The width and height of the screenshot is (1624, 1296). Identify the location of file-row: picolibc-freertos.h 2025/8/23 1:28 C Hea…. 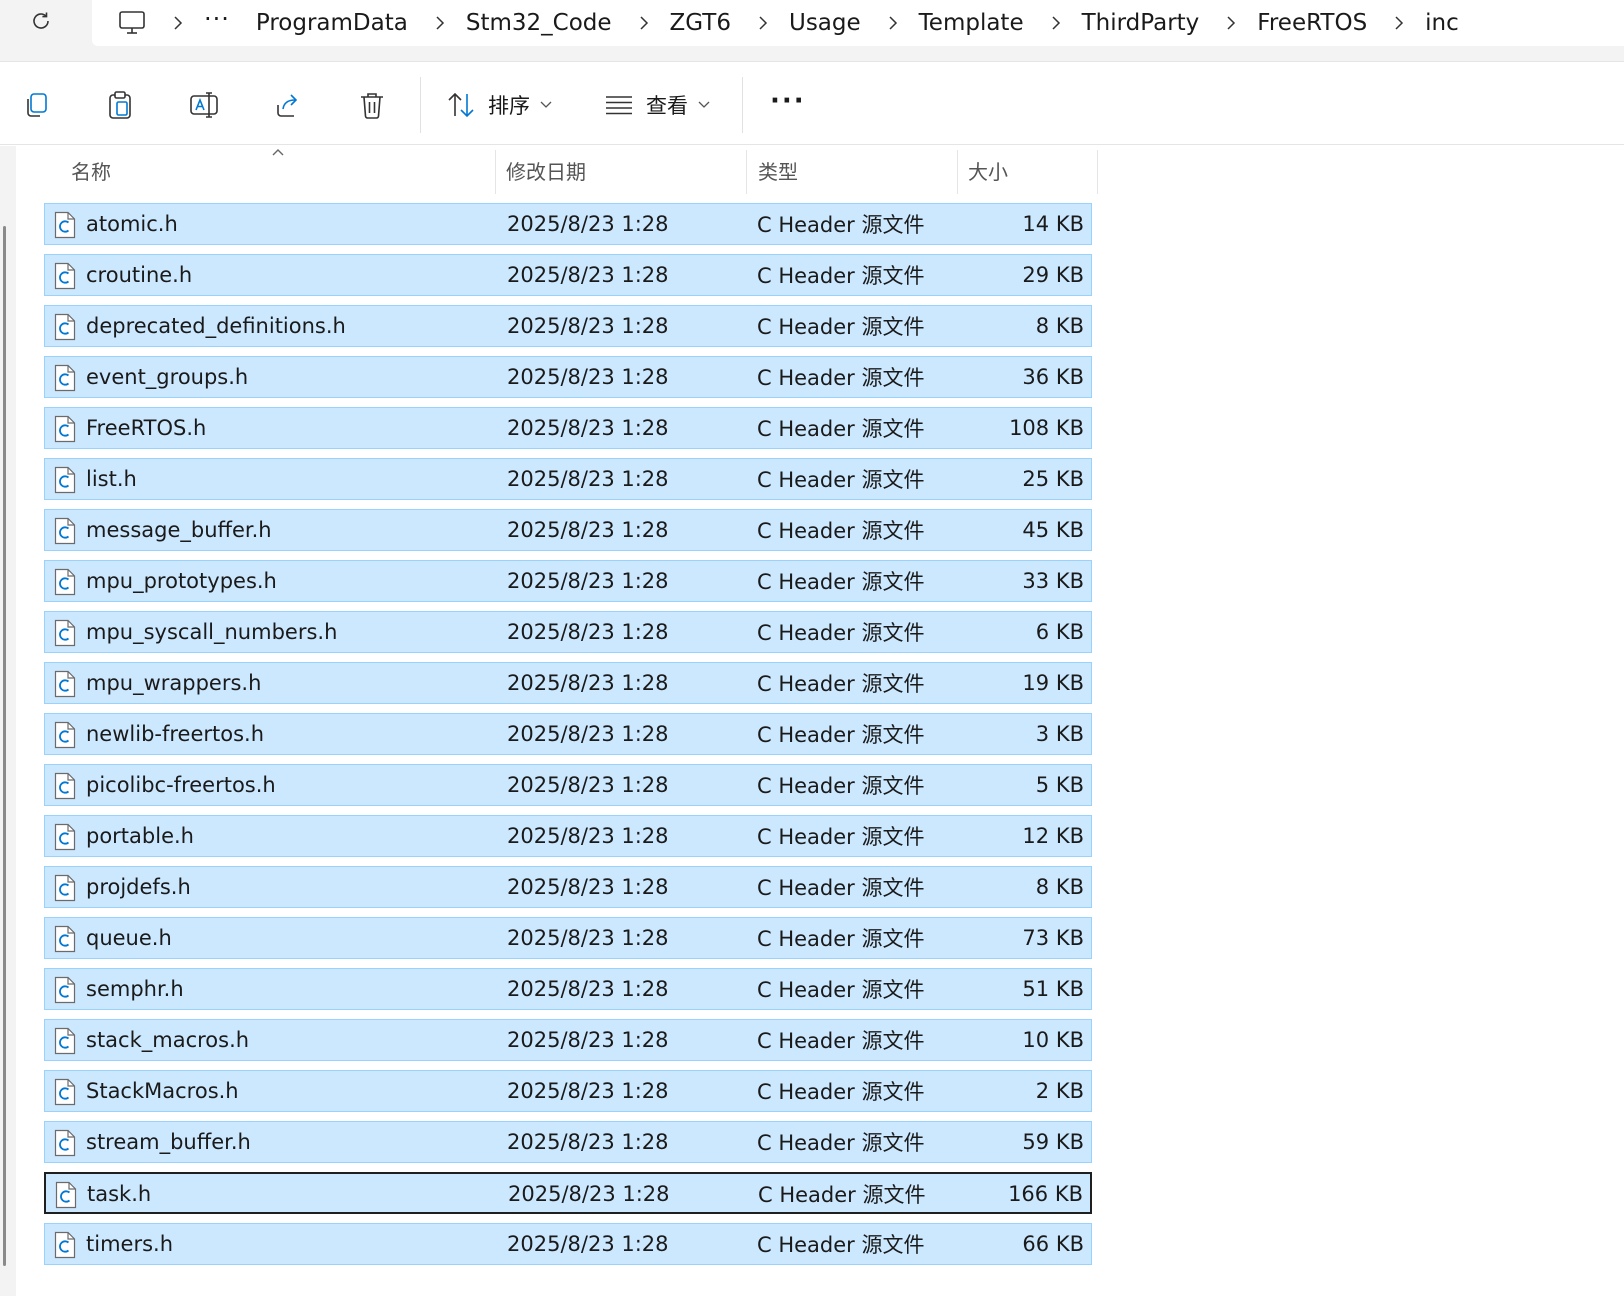
(568, 785).